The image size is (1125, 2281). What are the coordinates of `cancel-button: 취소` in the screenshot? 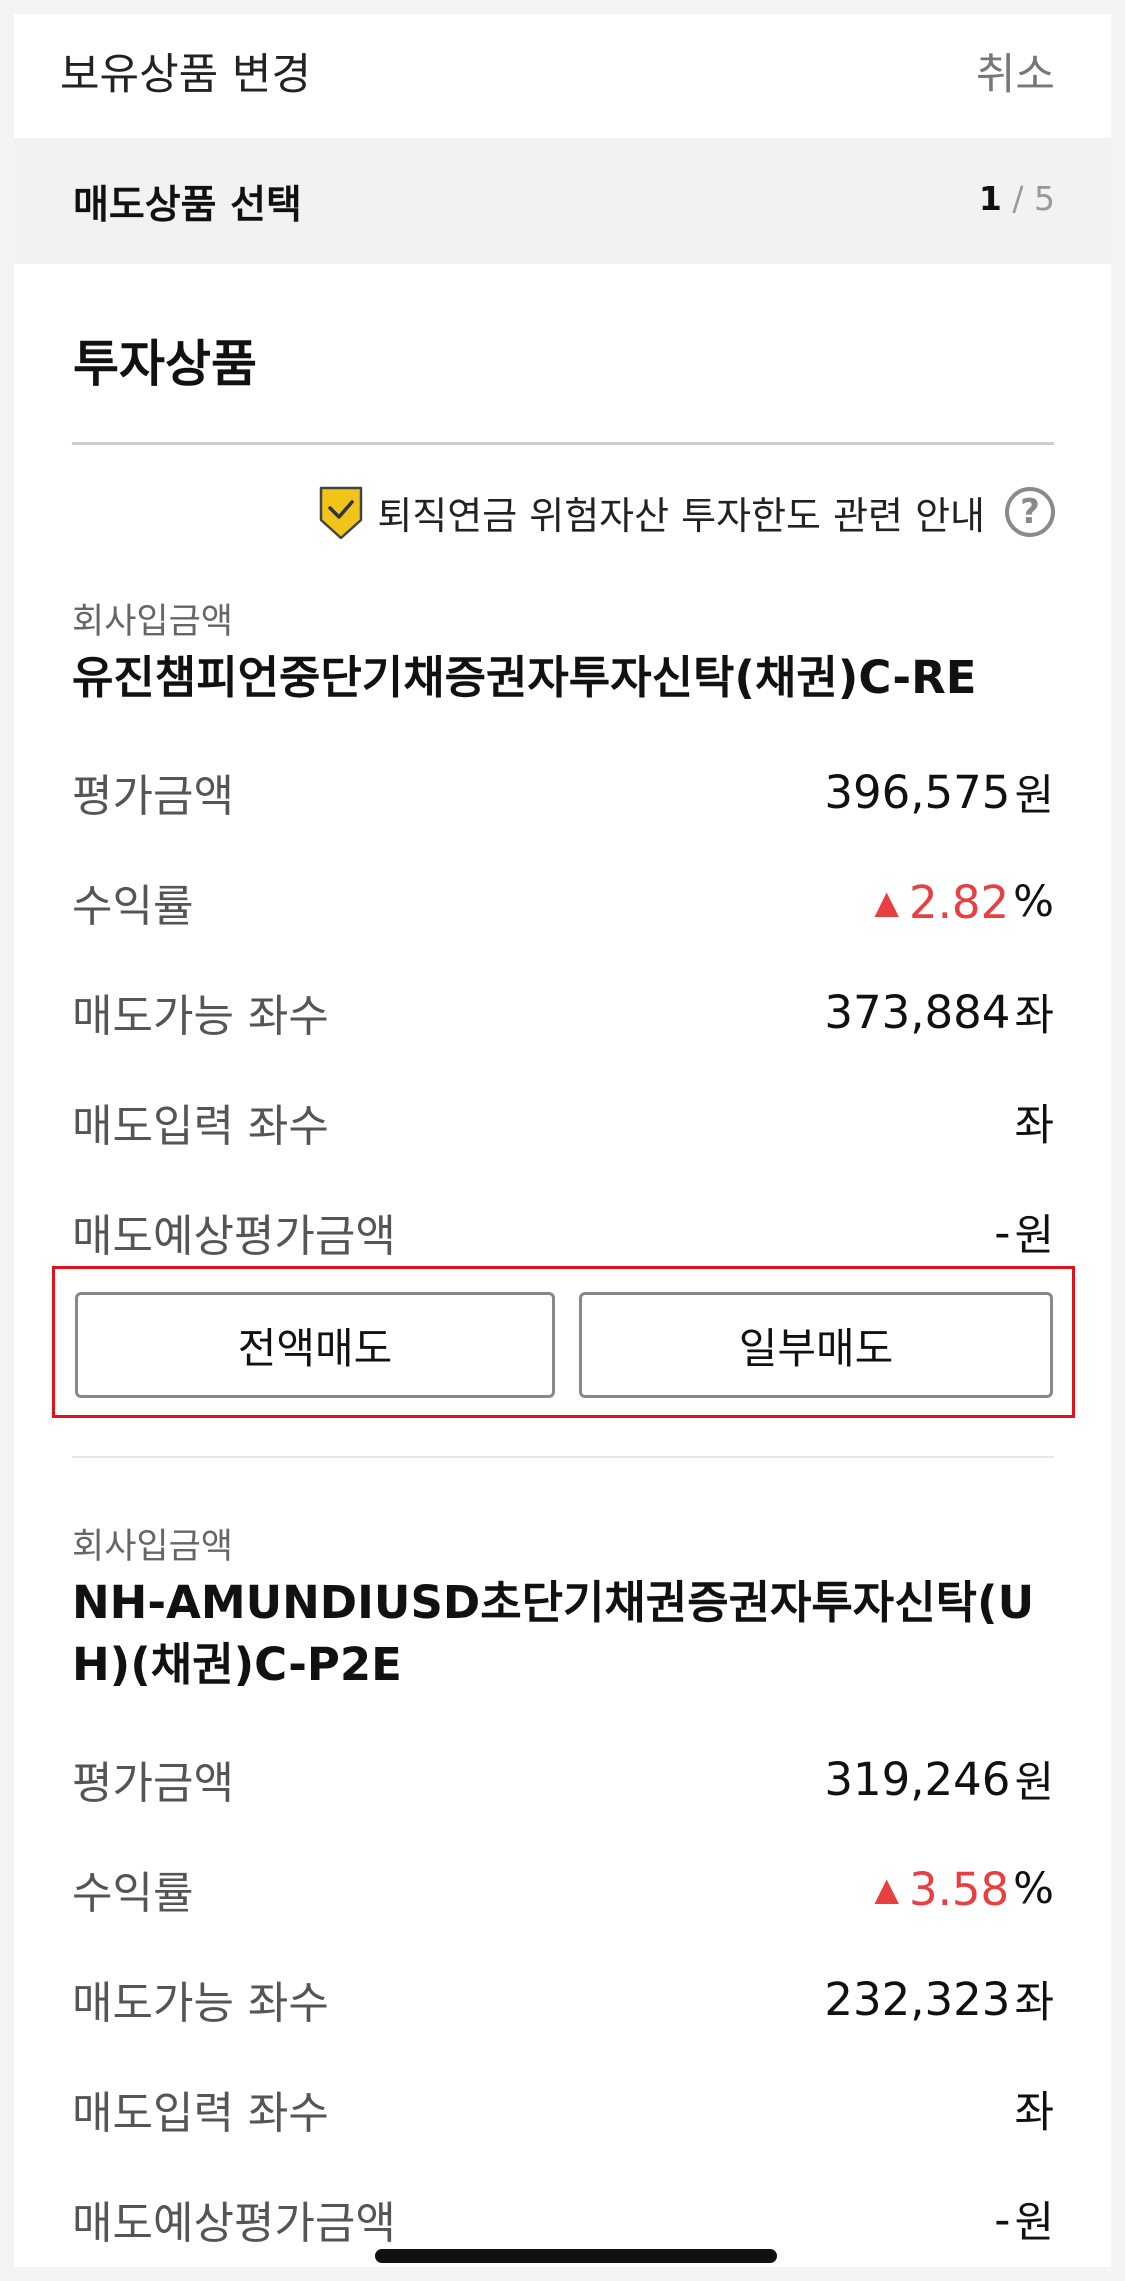 It's located at (1015, 71).